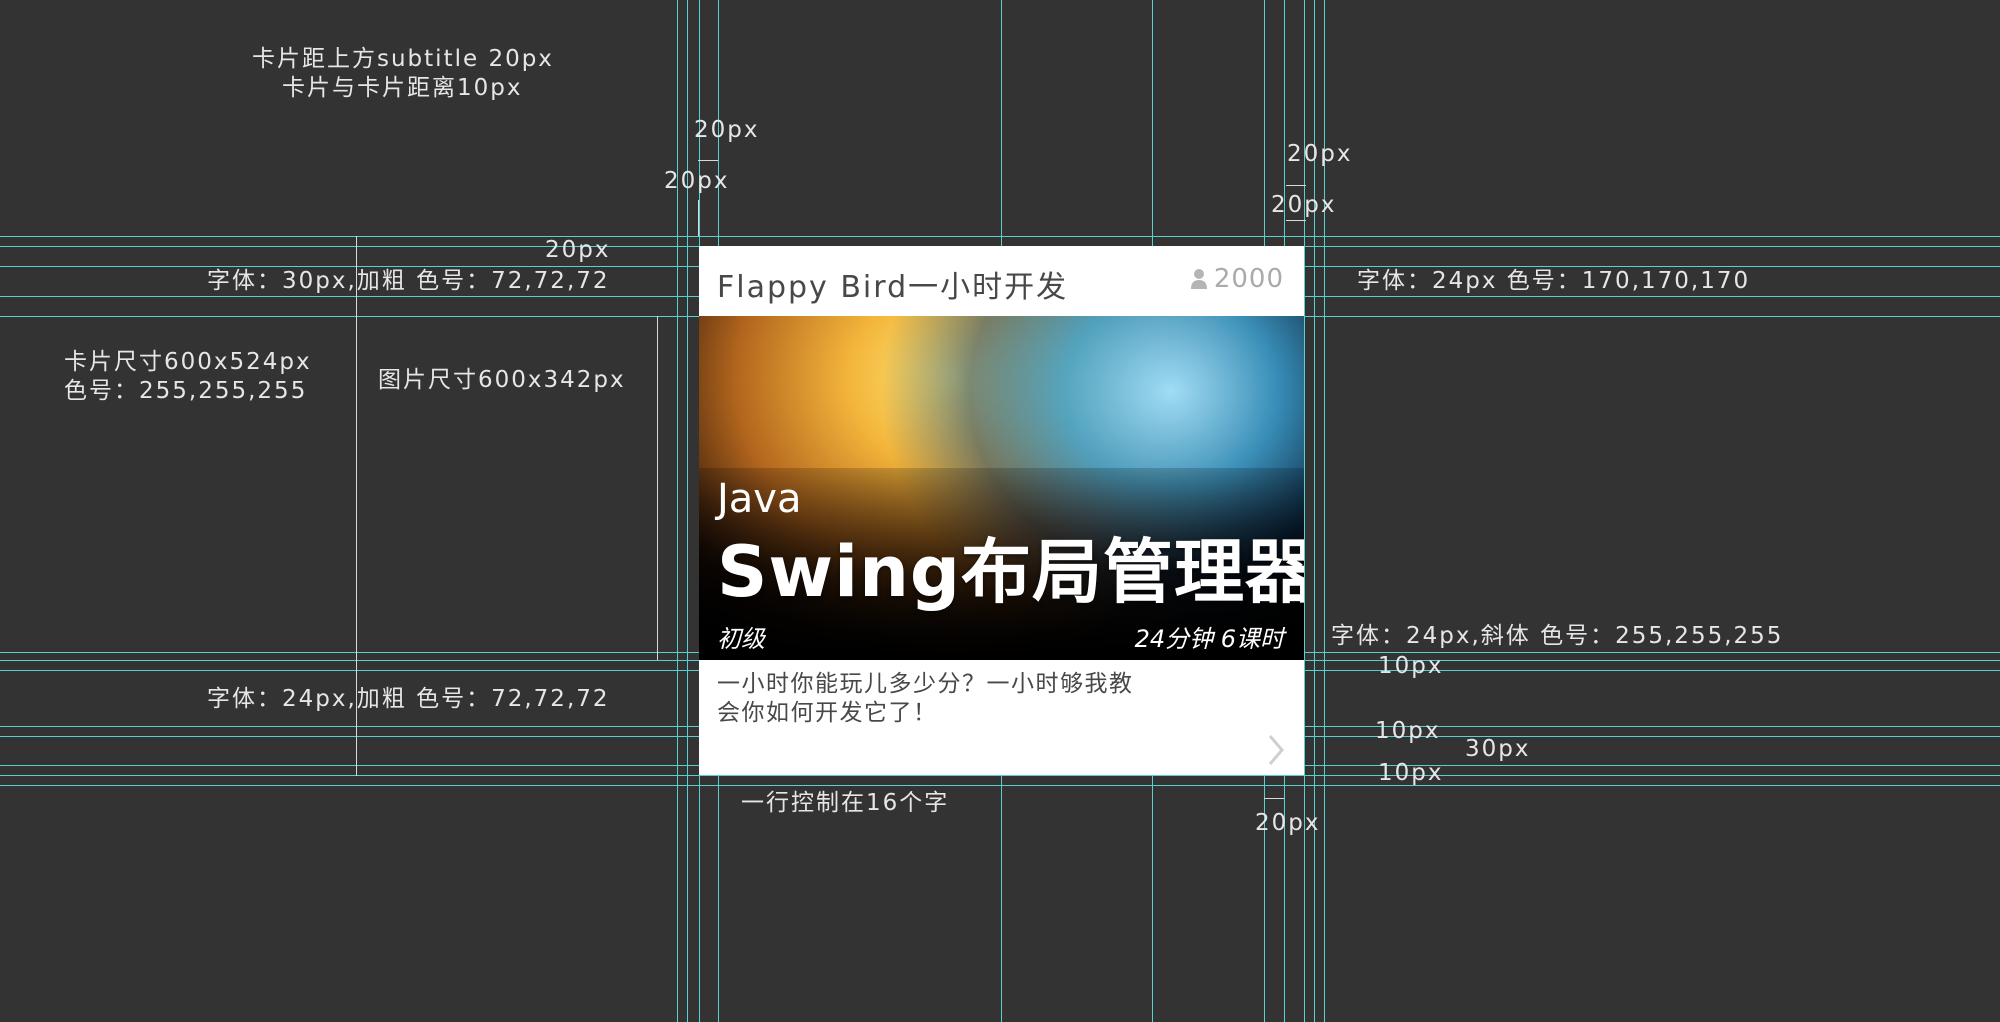 This screenshot has height=1022, width=2000. I want to click on card-size-note: 卡片尺寸600x524px, so click(188, 362).